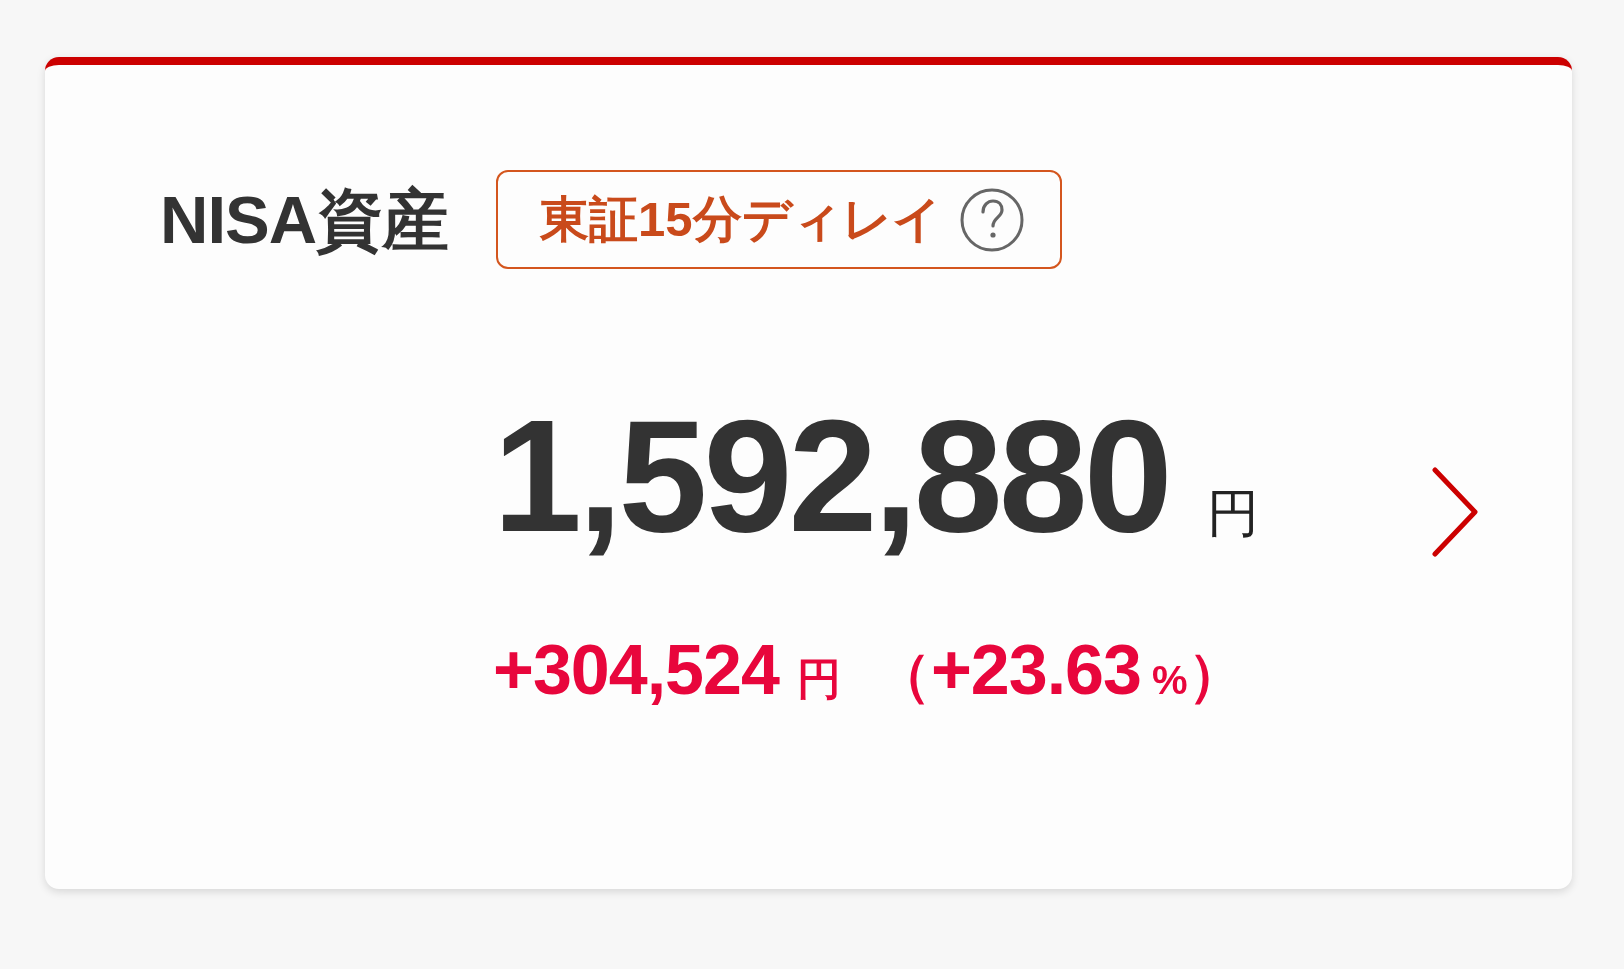 The width and height of the screenshot is (1624, 969). I want to click on chevron-right-icon, so click(1455, 512).